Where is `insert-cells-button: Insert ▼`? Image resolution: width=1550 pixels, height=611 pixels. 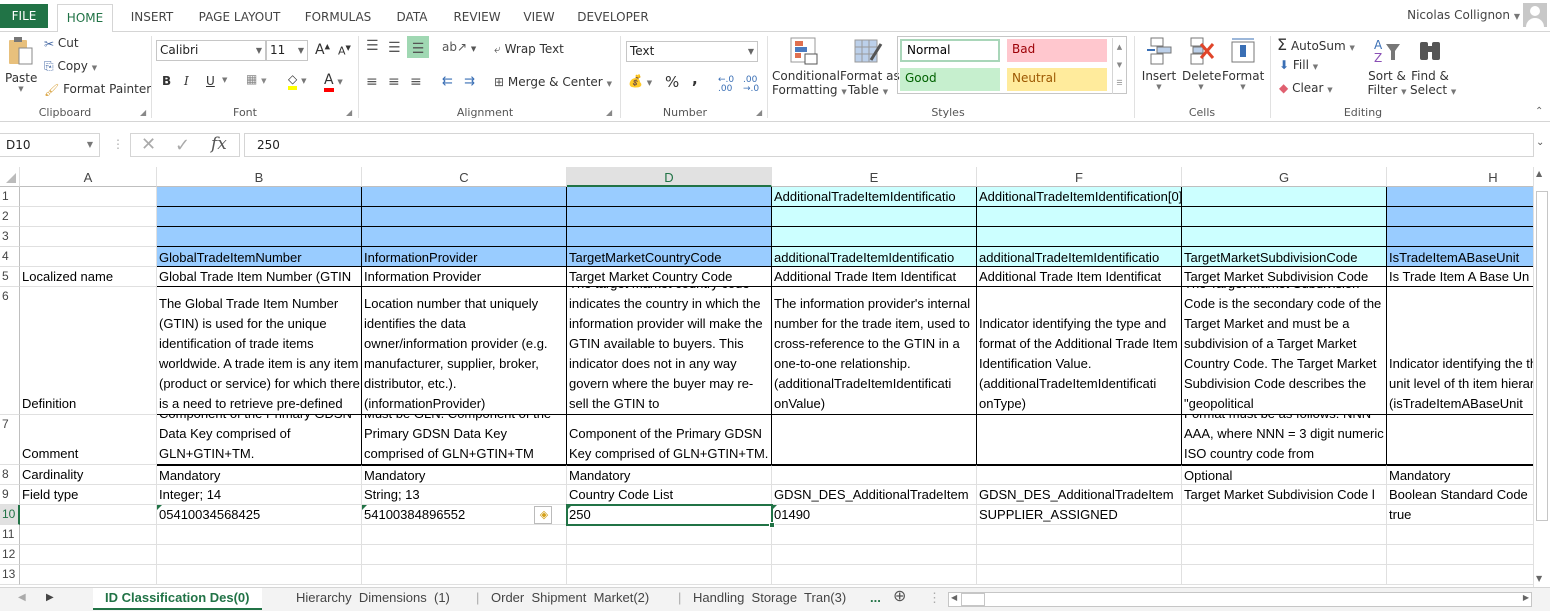
insert-cells-button: Insert ▼ is located at coordinates (1159, 63).